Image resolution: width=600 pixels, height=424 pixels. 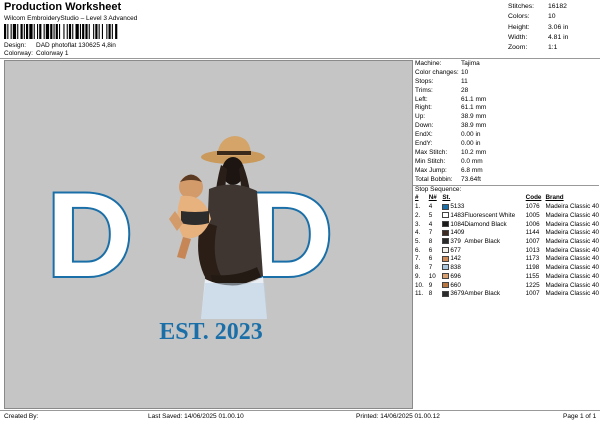 I want to click on table-row: 8. 7 838 1198 Madeira Classic 40, so click(x=507, y=268).